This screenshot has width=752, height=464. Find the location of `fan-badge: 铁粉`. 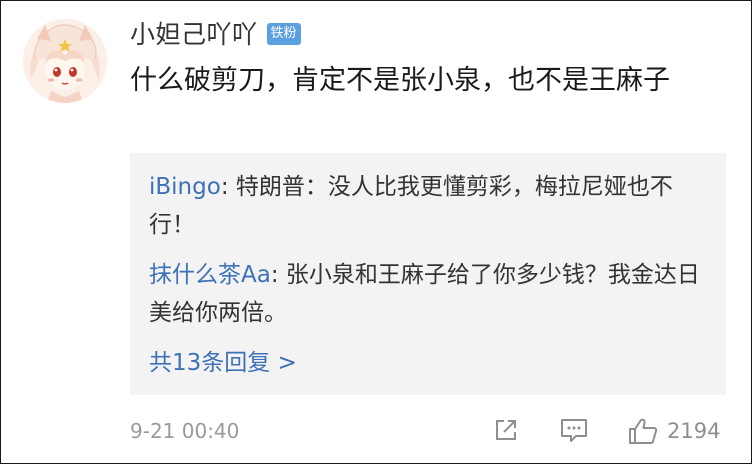

fan-badge: 铁粉 is located at coordinates (283, 34).